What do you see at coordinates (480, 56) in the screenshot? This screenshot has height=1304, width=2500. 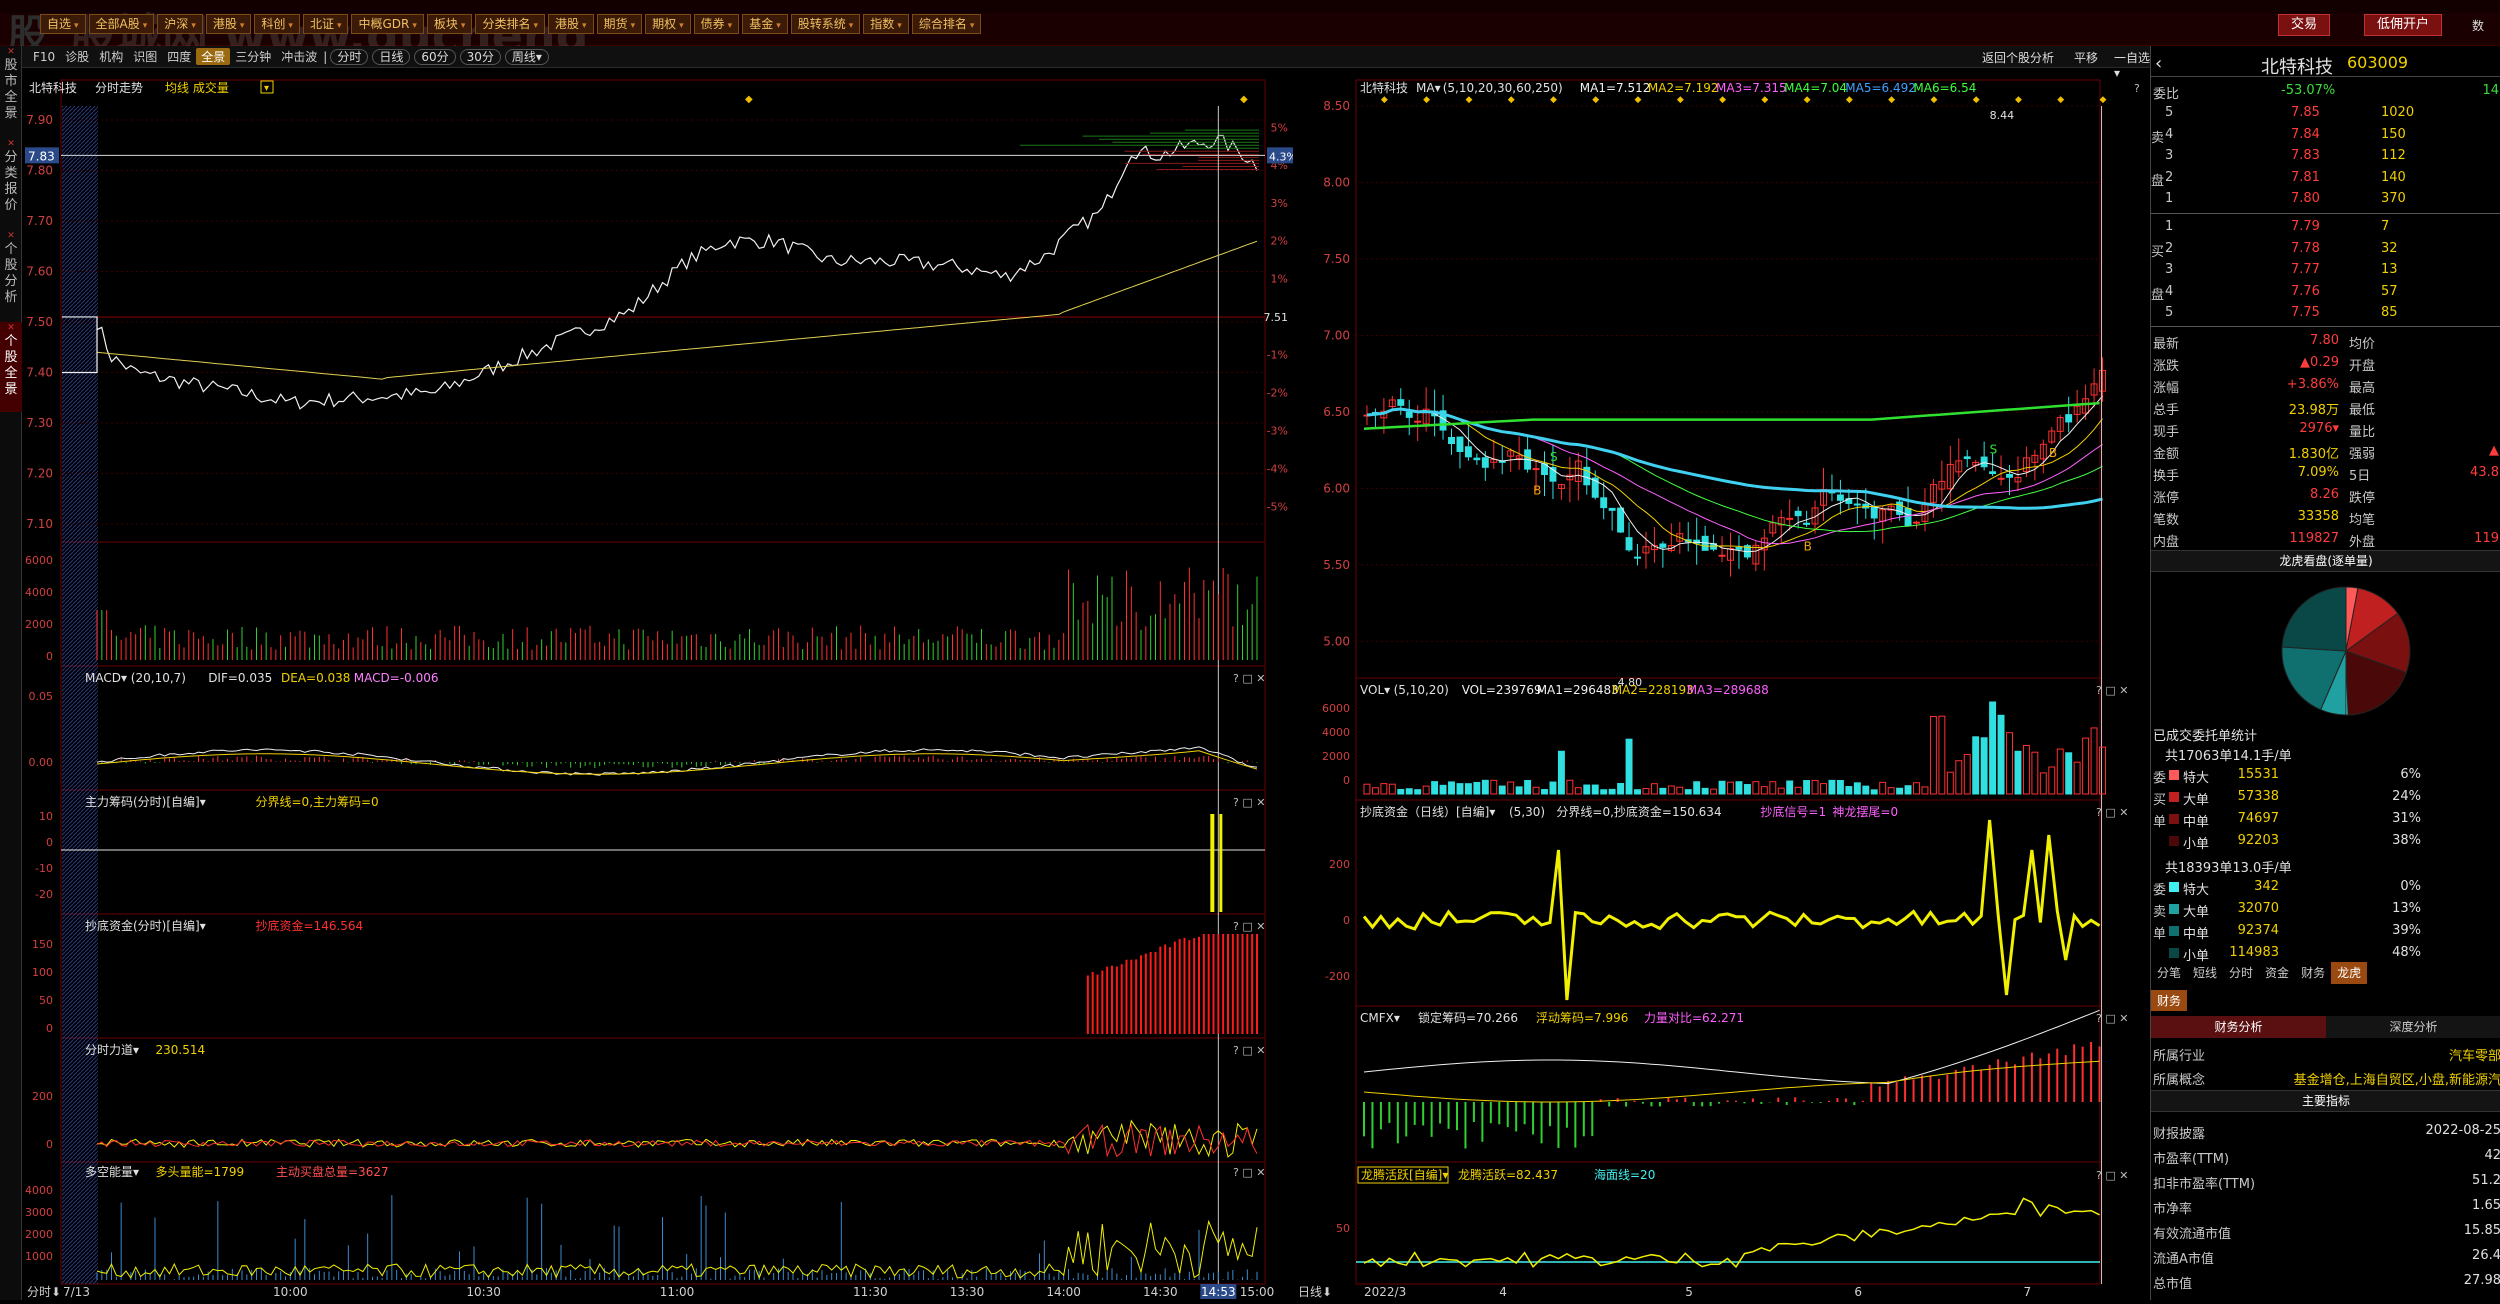 I see `period-pill-3: 30分` at bounding box center [480, 56].